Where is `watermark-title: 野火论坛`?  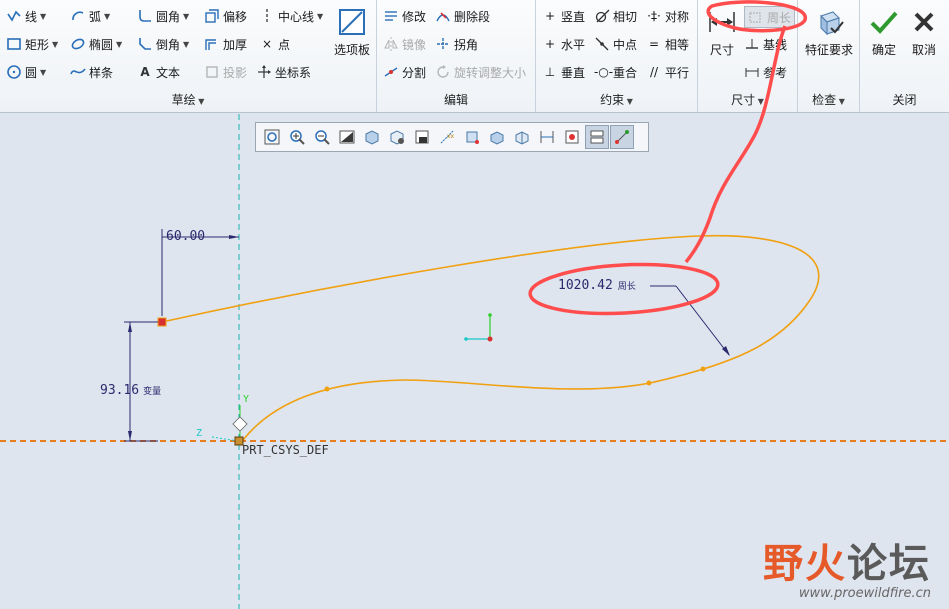 watermark-title: 野火论坛 is located at coordinates (847, 564).